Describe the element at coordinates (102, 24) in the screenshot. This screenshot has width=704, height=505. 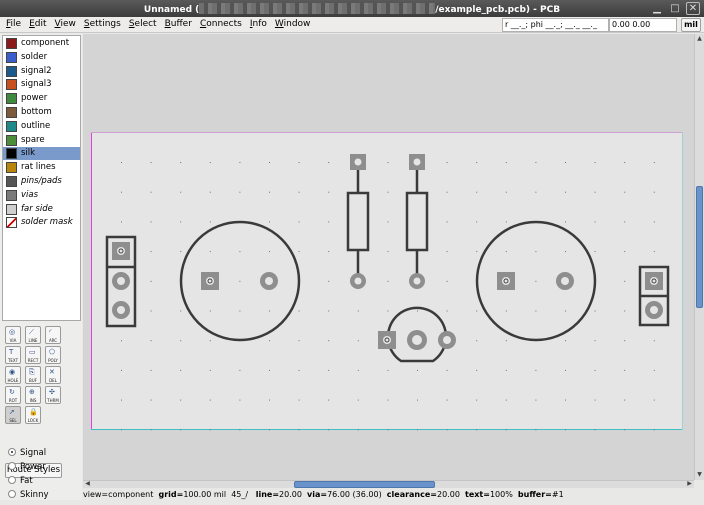
I see `menu-settings: Settings` at that location.